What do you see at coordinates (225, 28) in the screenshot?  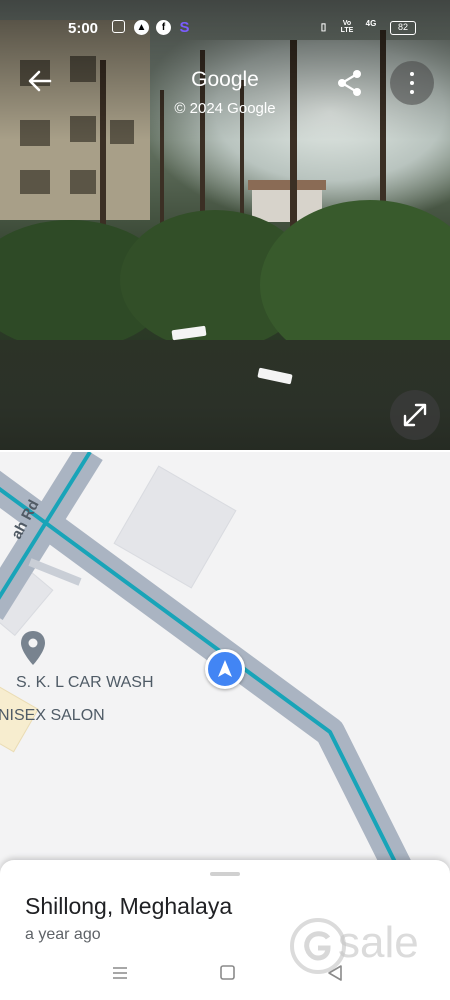 I see `status-bar: 5:00 ▲ f S ▯ Vo LTE 4G 82` at bounding box center [225, 28].